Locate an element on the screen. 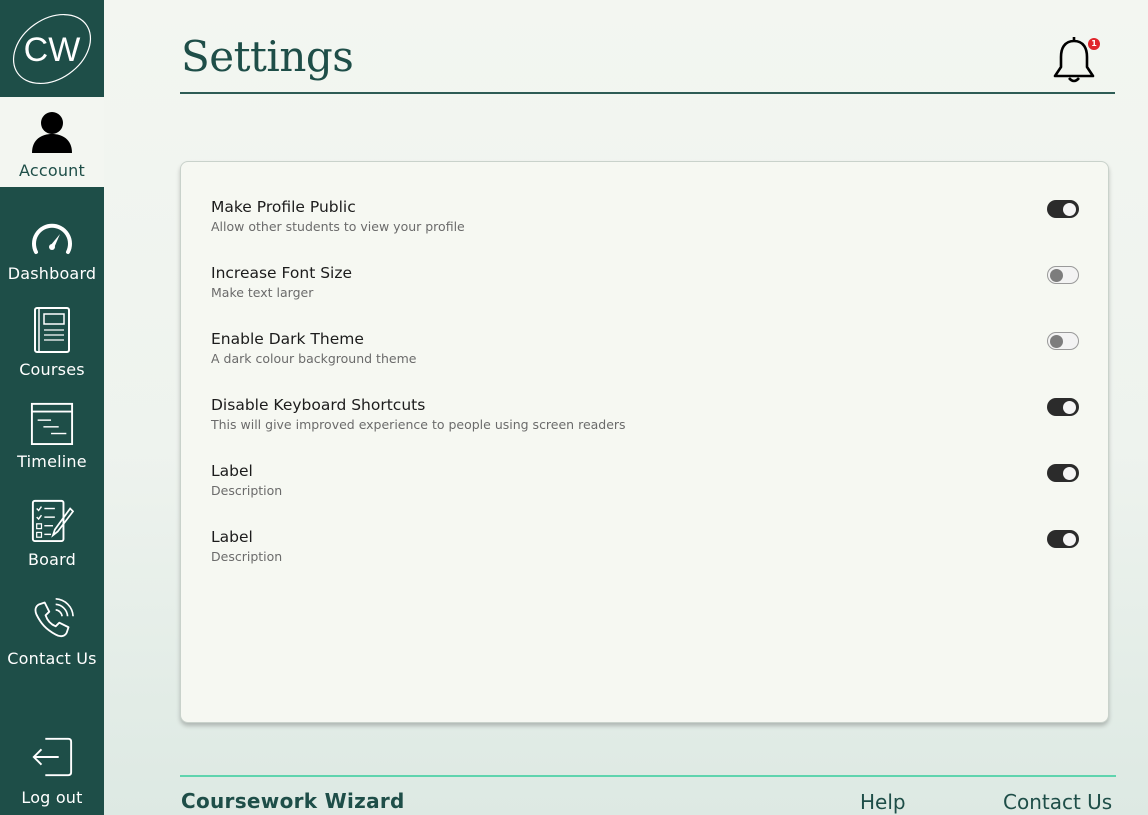 Image resolution: width=1148 pixels, height=815 pixels. sidebar-item-label: Dashboard is located at coordinates (52, 273).